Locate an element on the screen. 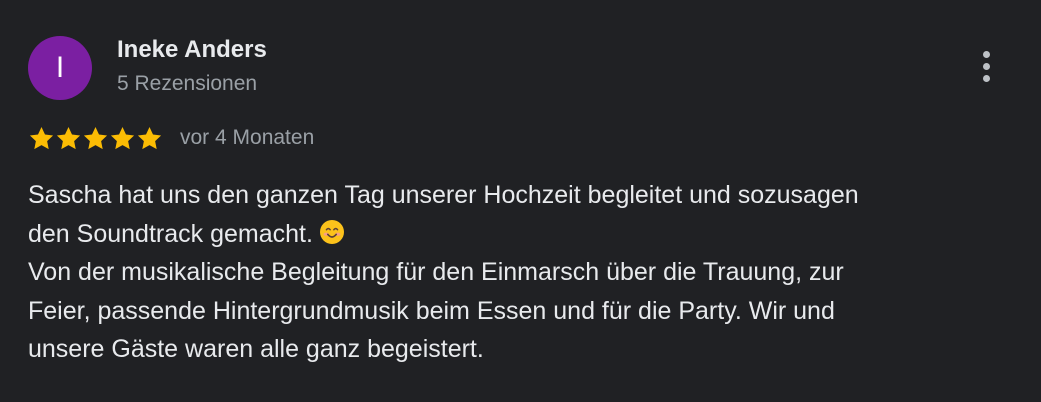 The image size is (1041, 402). avatar-initial: I is located at coordinates (60, 67).